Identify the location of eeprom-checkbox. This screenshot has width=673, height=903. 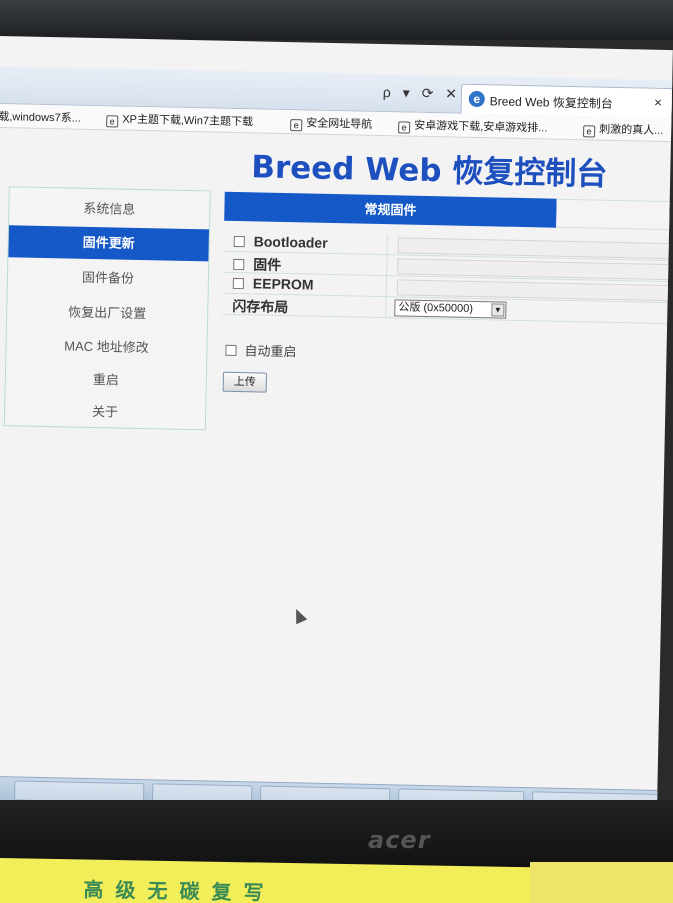
(238, 283).